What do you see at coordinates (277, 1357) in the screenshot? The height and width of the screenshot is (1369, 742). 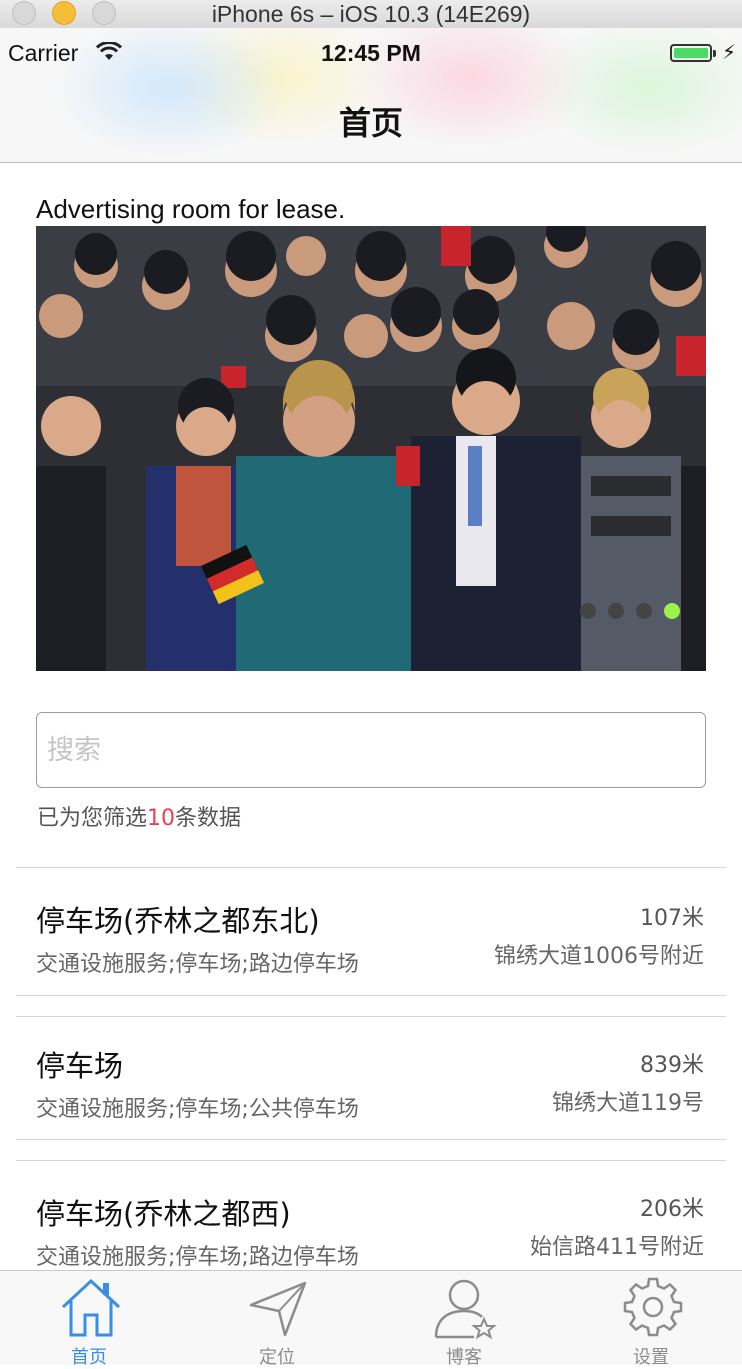 I see `tab-label: 定位` at bounding box center [277, 1357].